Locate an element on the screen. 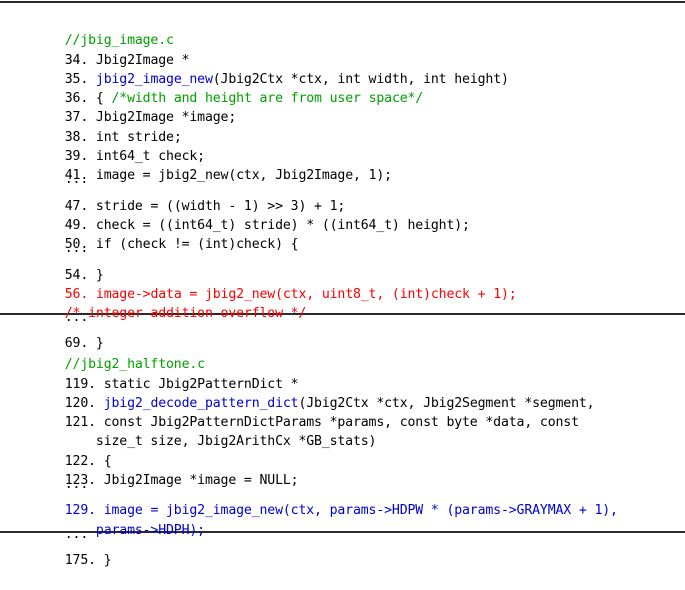  line-number-36: 36. is located at coordinates (80, 99).